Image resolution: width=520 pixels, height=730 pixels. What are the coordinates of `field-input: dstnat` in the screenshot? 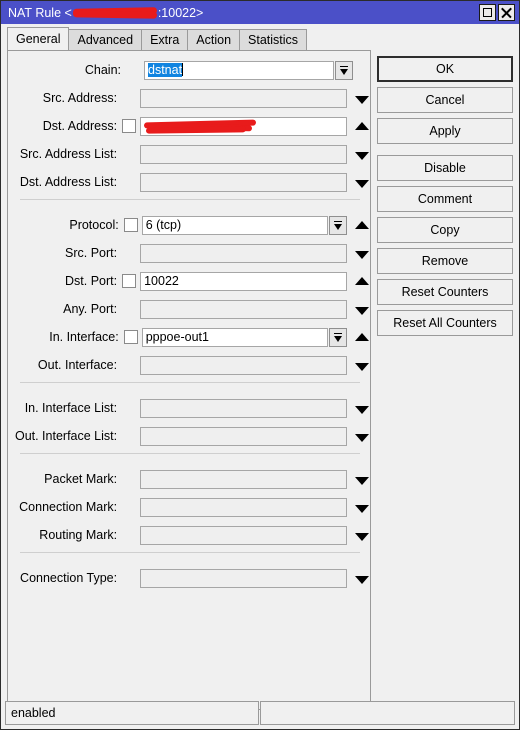 It's located at (239, 70).